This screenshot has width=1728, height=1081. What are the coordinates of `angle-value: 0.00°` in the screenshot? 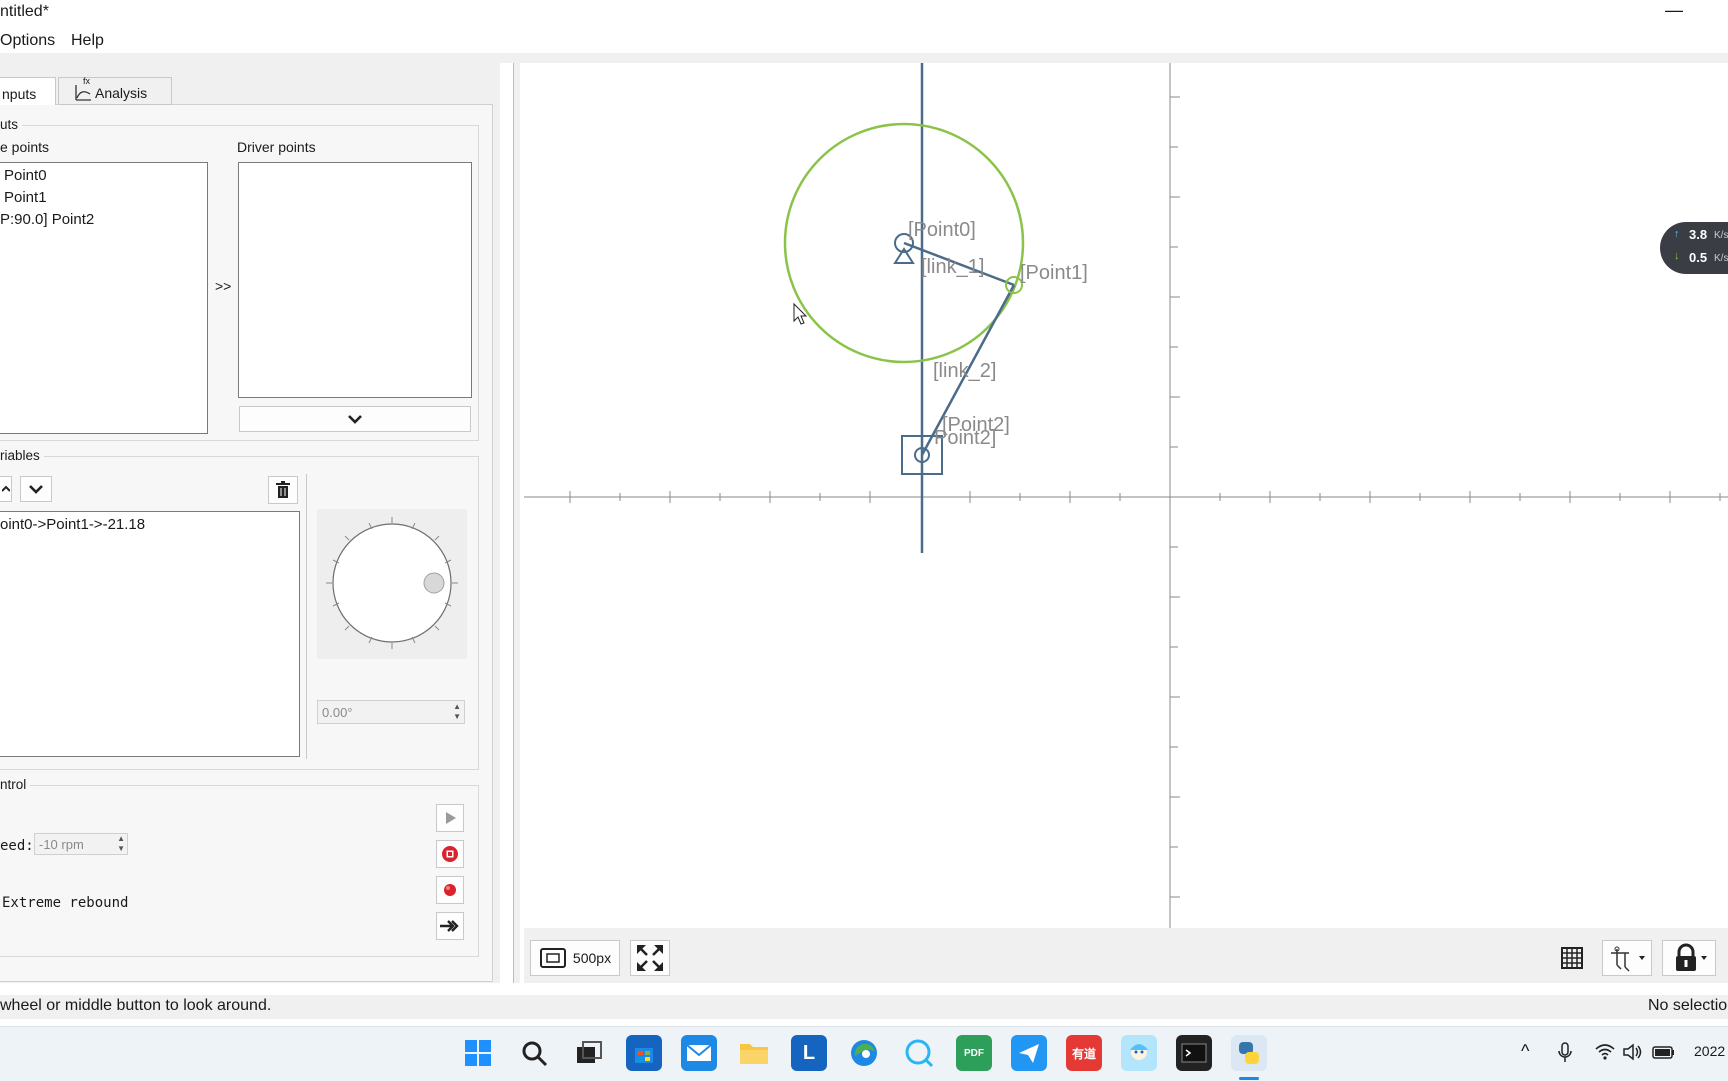 It's located at (337, 712).